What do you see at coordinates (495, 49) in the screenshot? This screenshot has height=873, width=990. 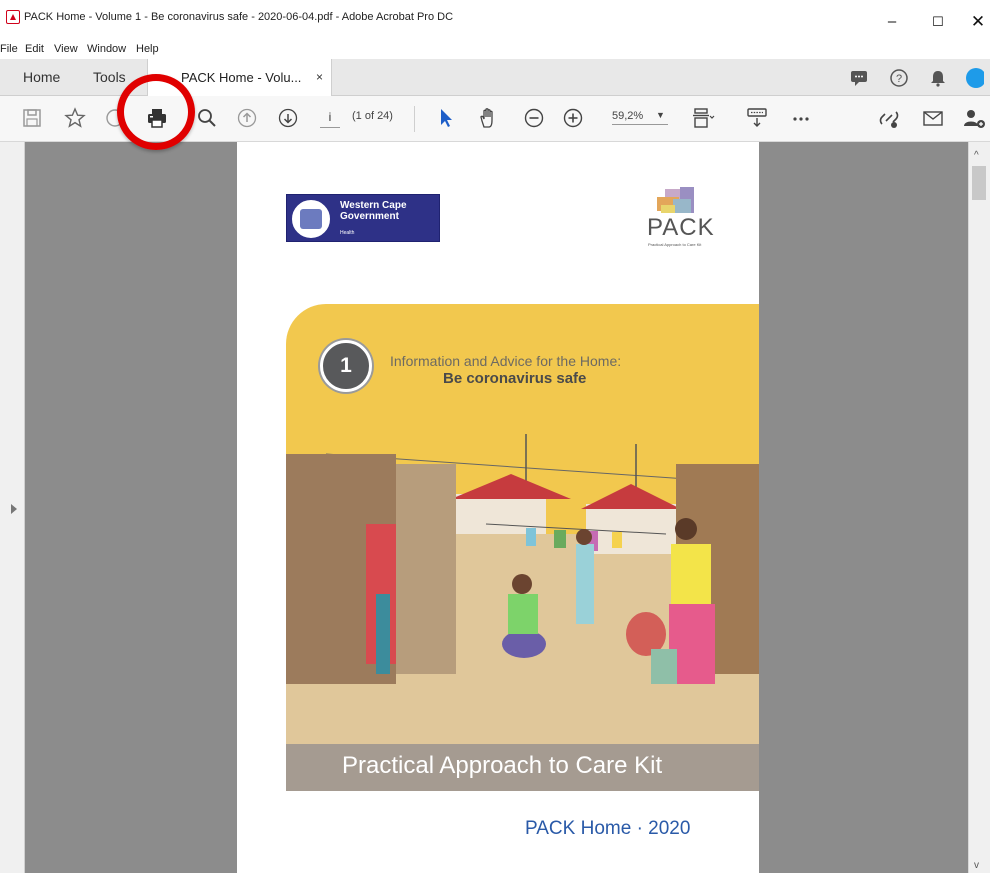 I see `menu-bar: File Edit View Window Help` at bounding box center [495, 49].